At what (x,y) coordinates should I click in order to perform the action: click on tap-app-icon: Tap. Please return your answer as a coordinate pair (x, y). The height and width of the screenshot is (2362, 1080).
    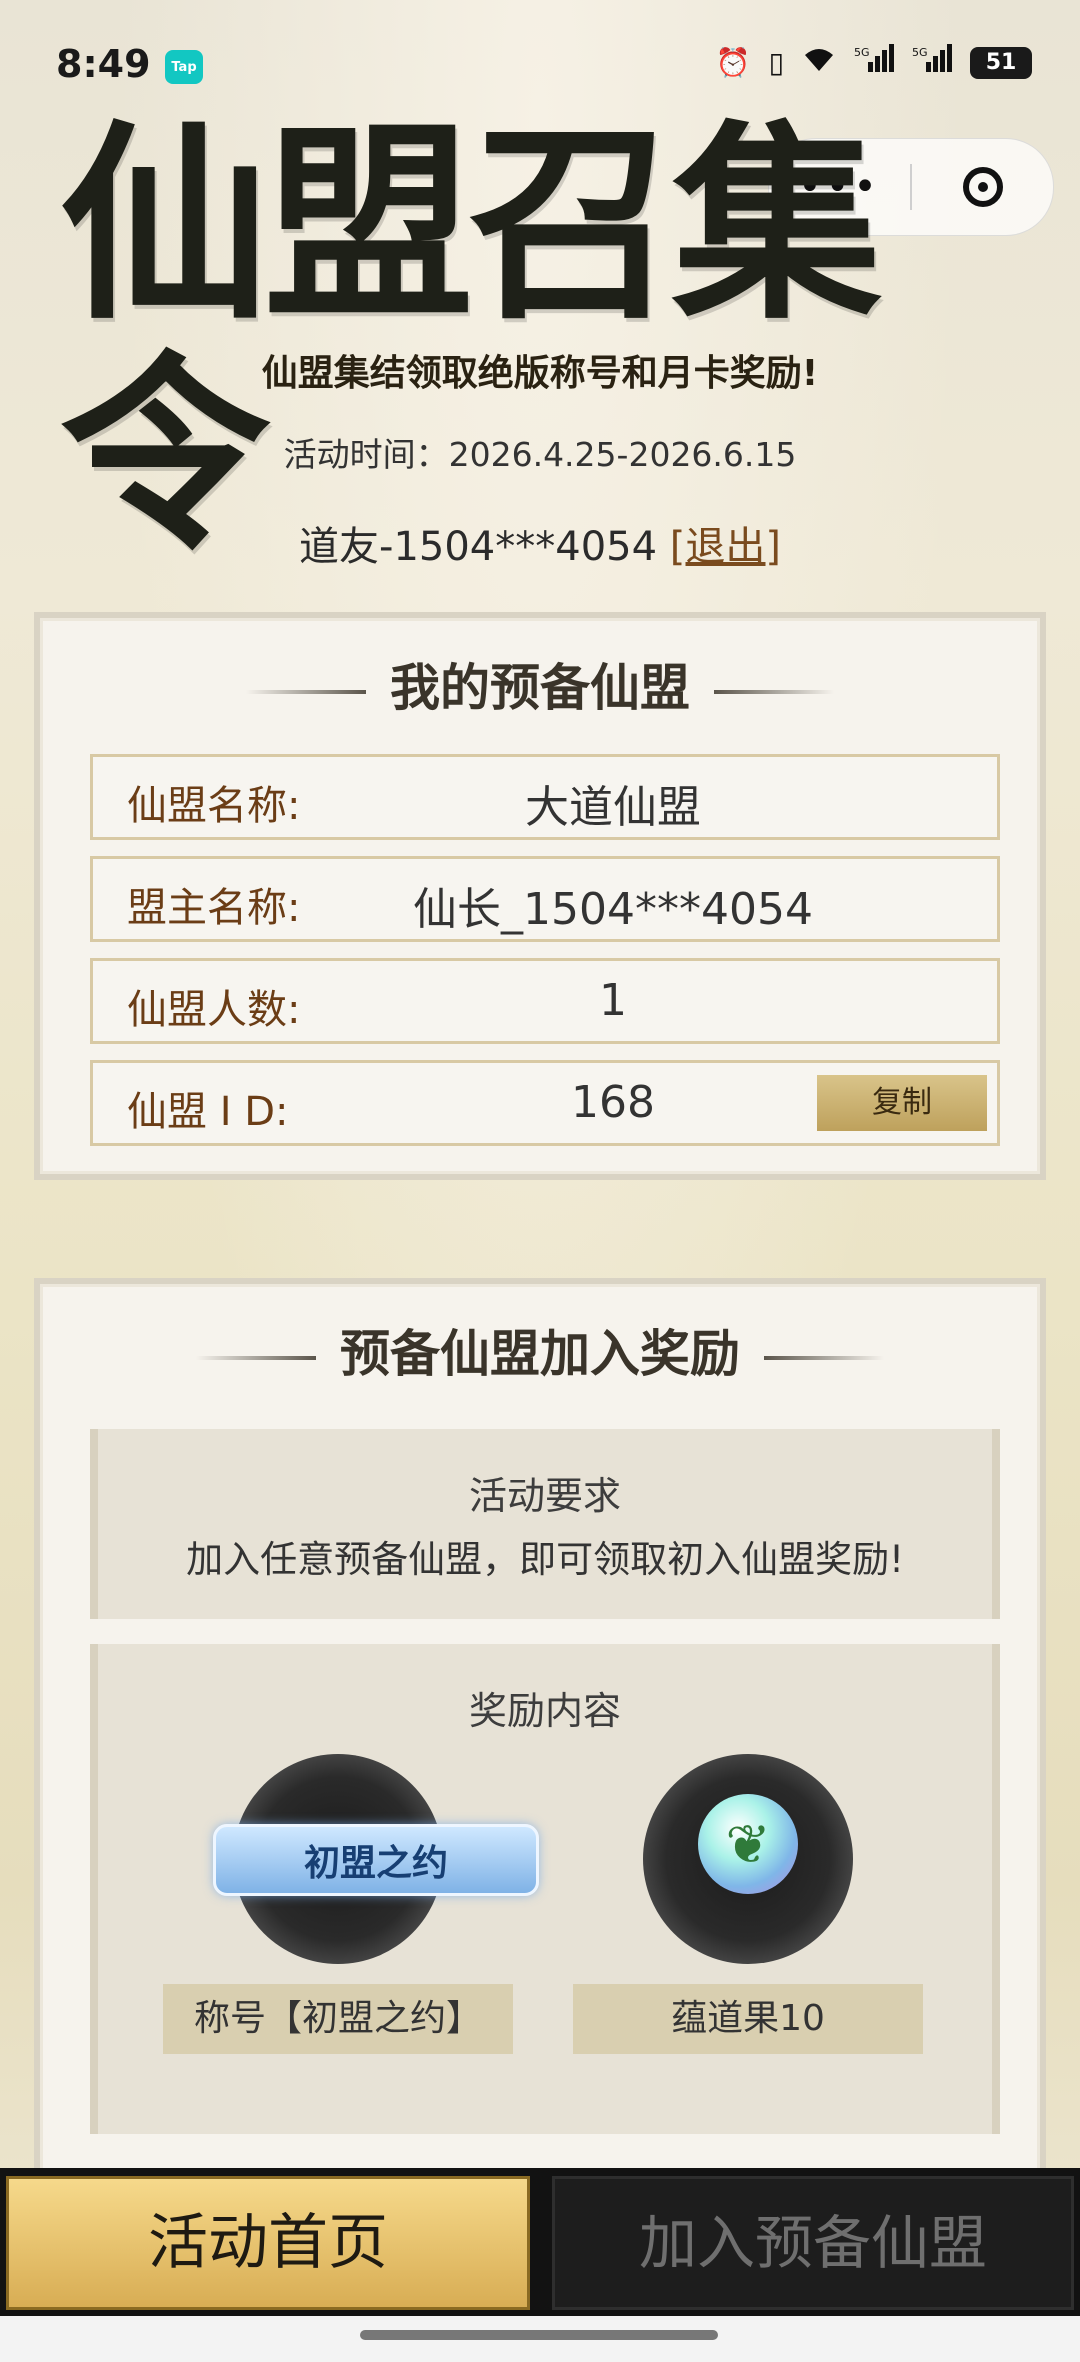
    Looking at the image, I should click on (184, 67).